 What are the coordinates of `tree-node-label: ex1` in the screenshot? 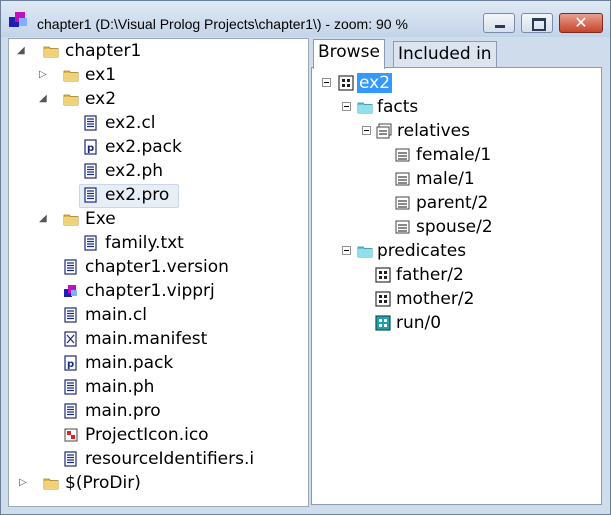 It's located at (101, 75).